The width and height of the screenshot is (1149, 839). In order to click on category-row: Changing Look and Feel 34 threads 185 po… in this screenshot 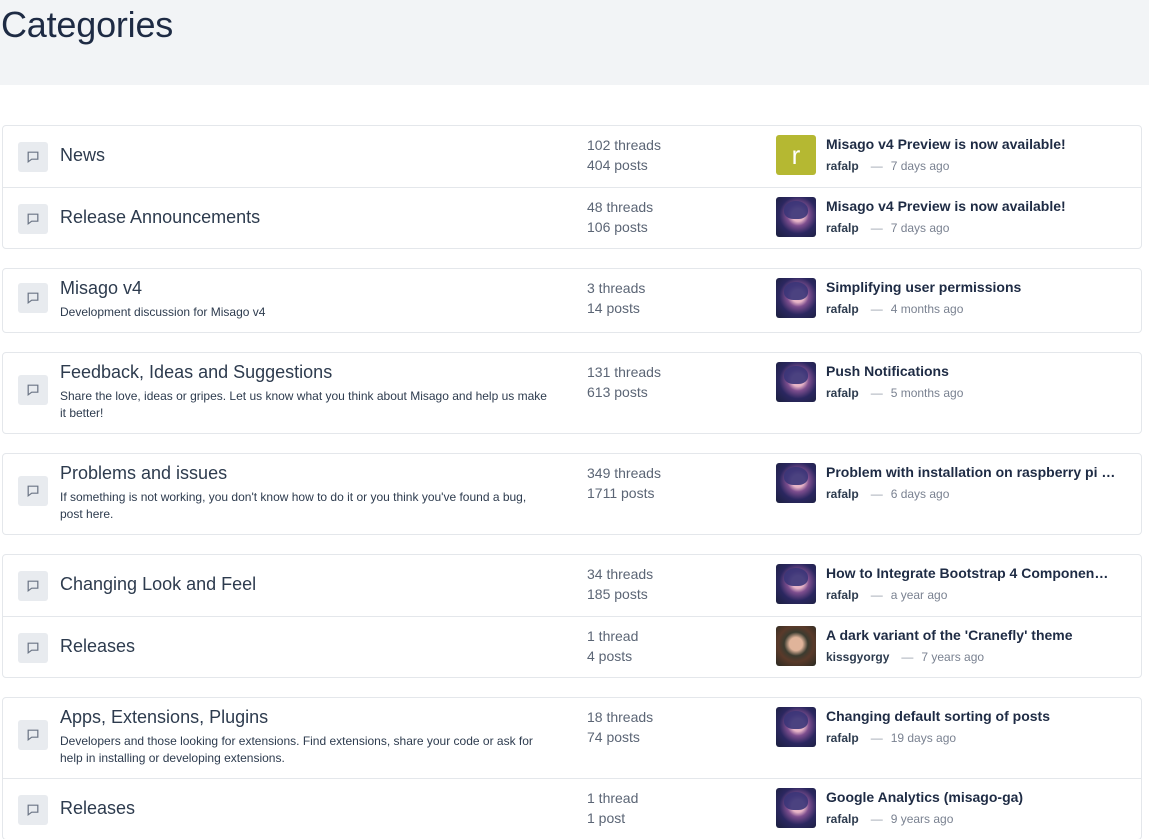, I will do `click(572, 585)`.